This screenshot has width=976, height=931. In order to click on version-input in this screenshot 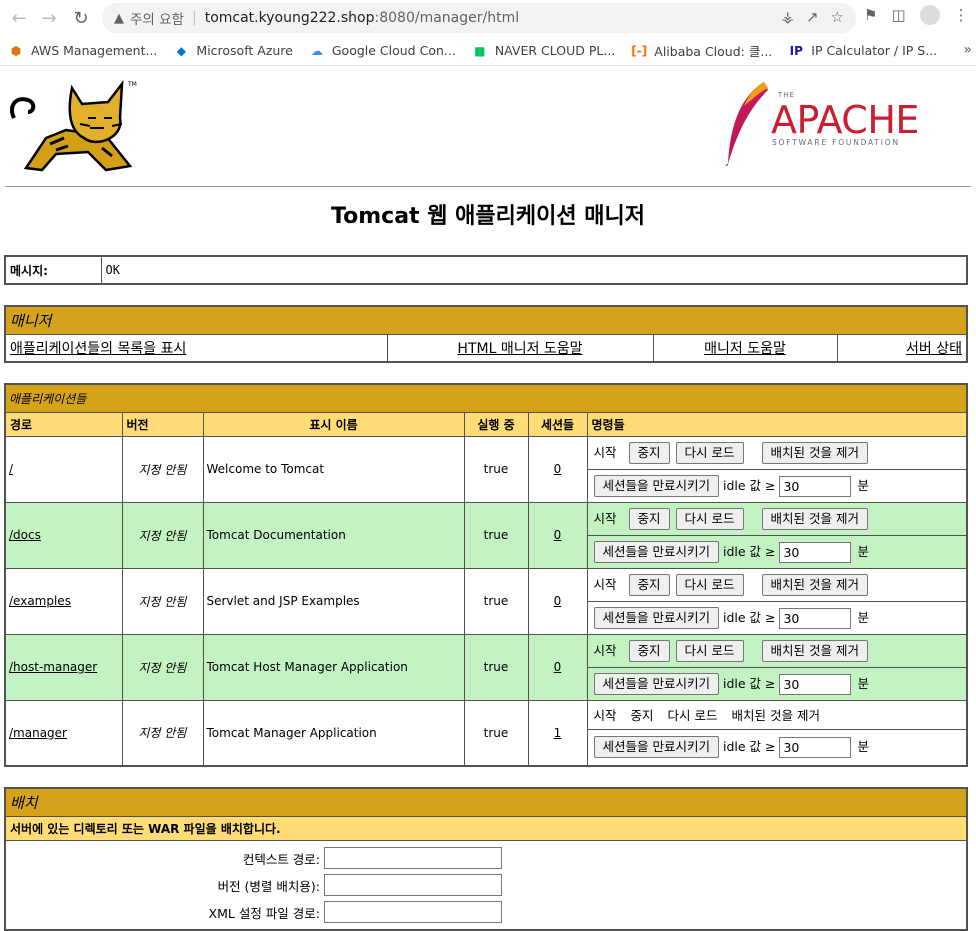, I will do `click(413, 885)`.